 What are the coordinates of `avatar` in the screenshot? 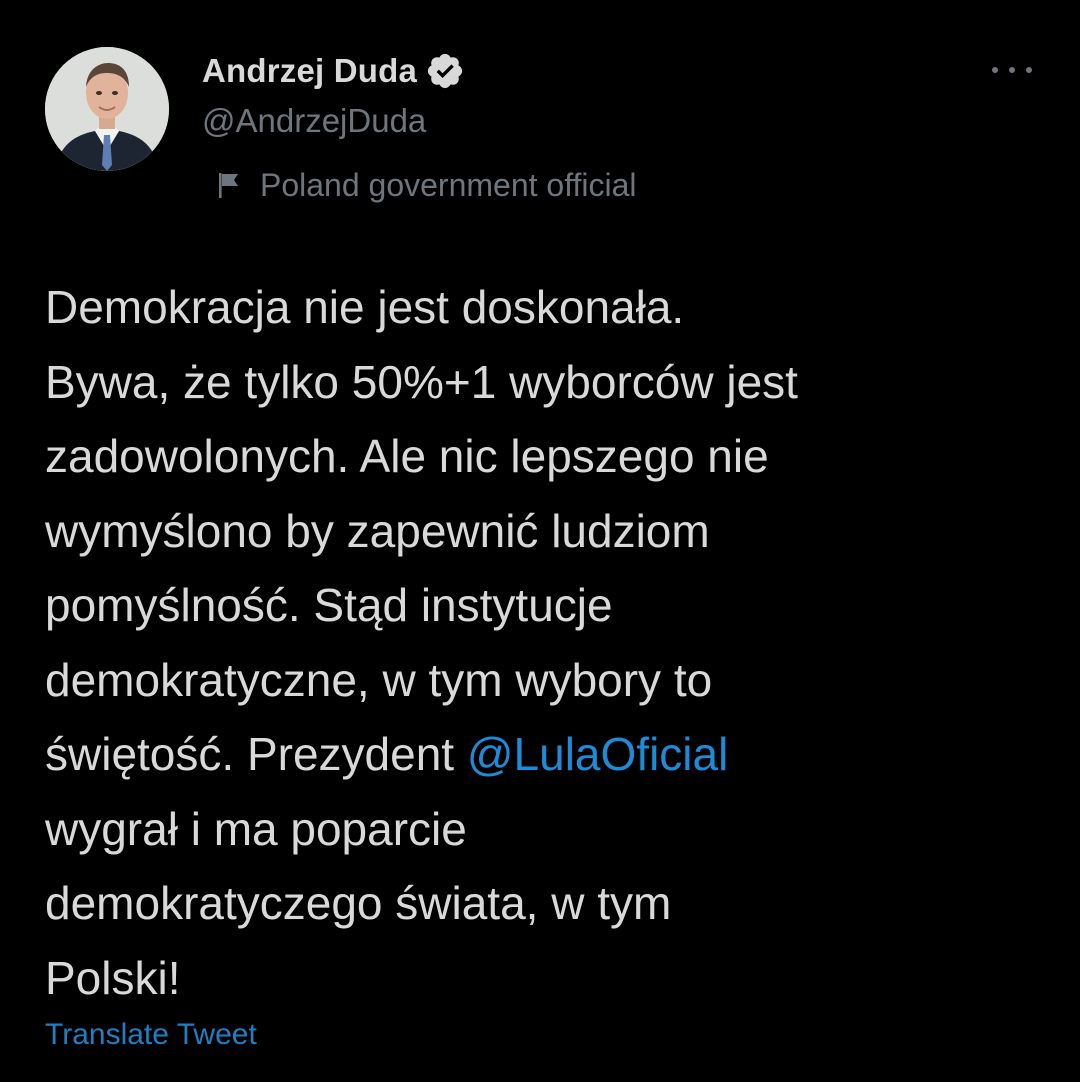 It's located at (107, 109).